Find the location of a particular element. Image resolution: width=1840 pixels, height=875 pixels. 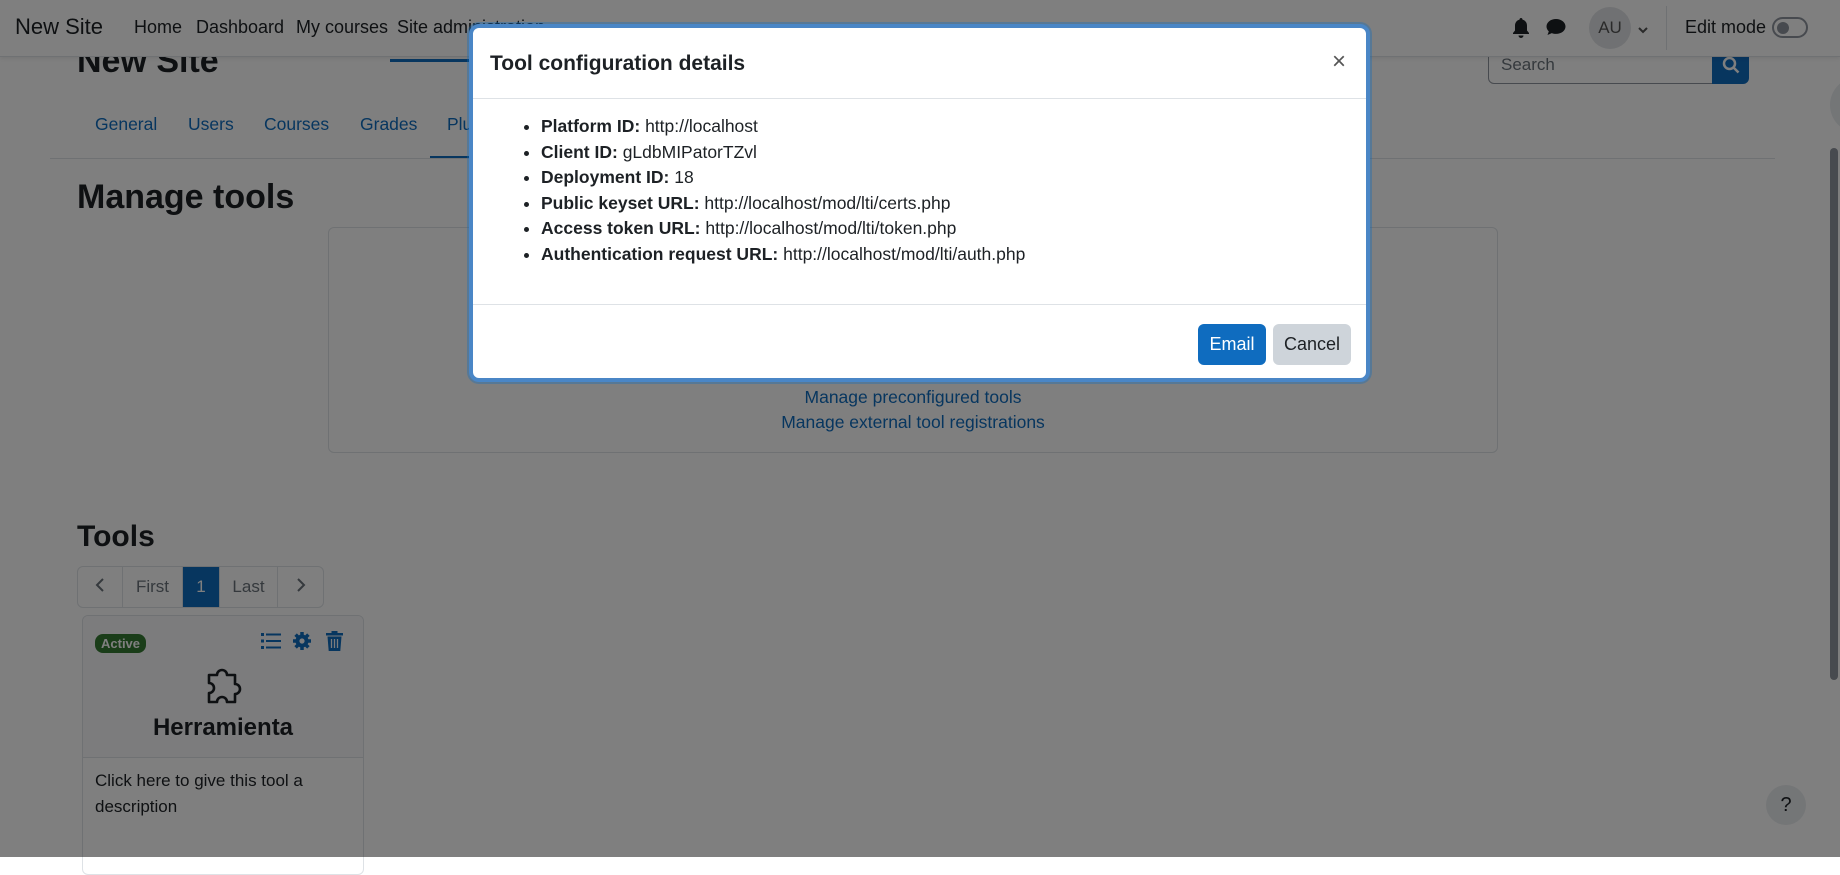

detail-value: http://localhost is located at coordinates (701, 126).